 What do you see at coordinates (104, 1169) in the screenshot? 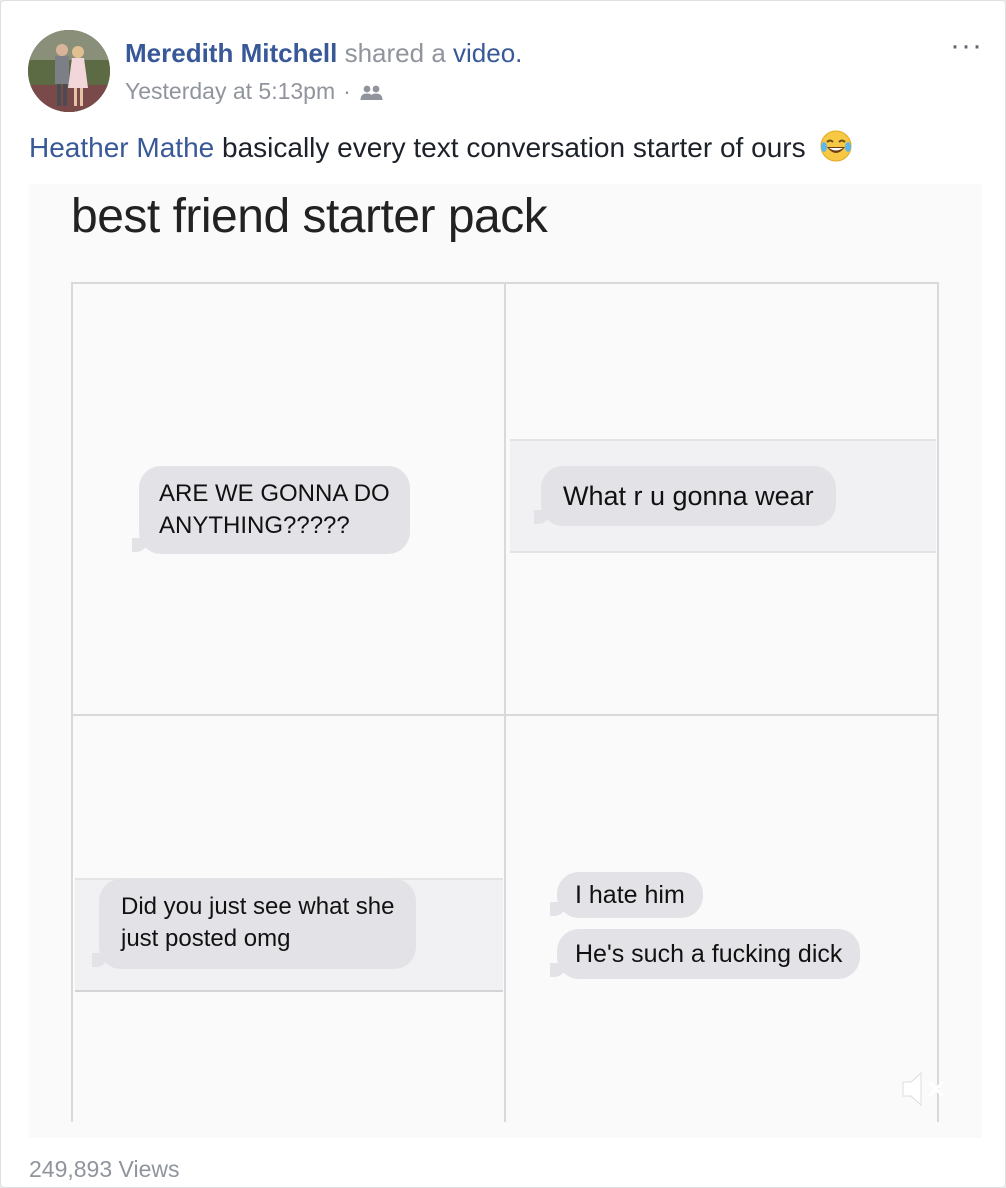
I see `views-count: 249,893 Views` at bounding box center [104, 1169].